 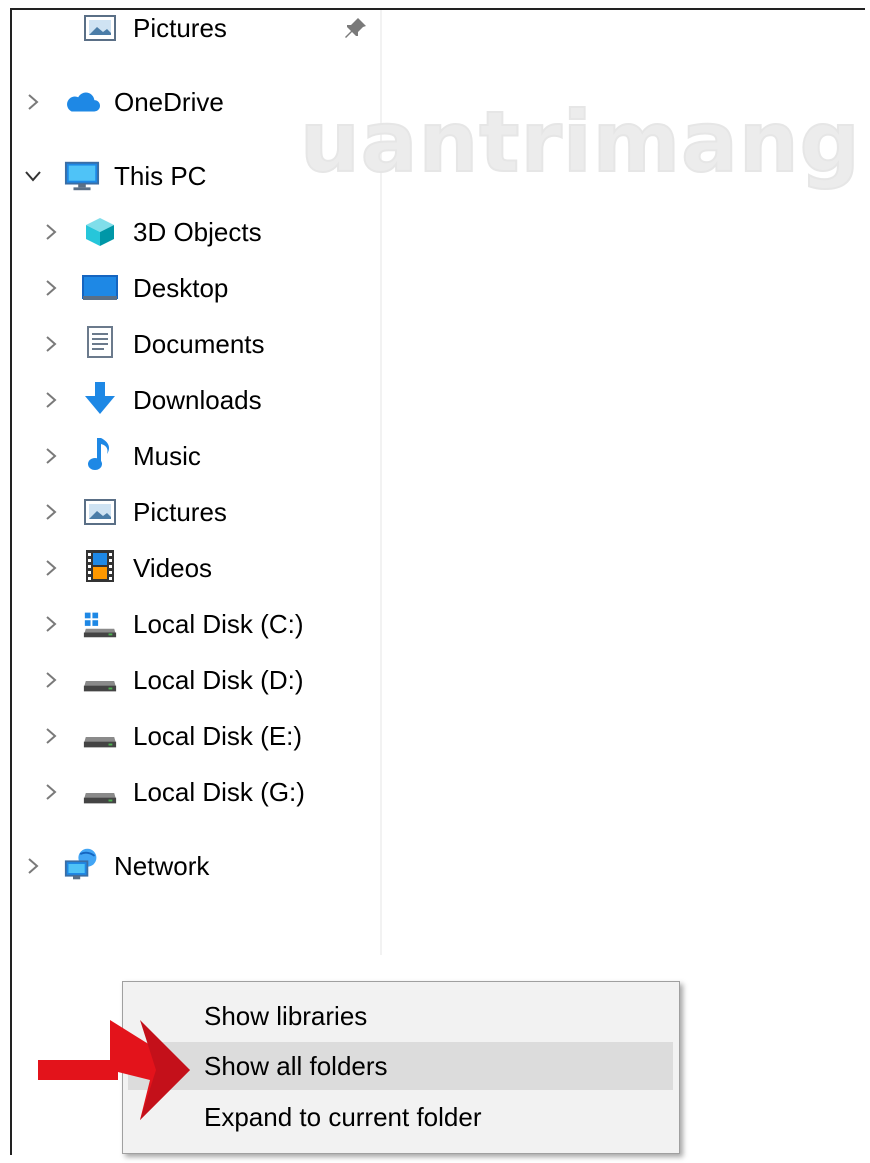 I want to click on network-icon, so click(x=82, y=864).